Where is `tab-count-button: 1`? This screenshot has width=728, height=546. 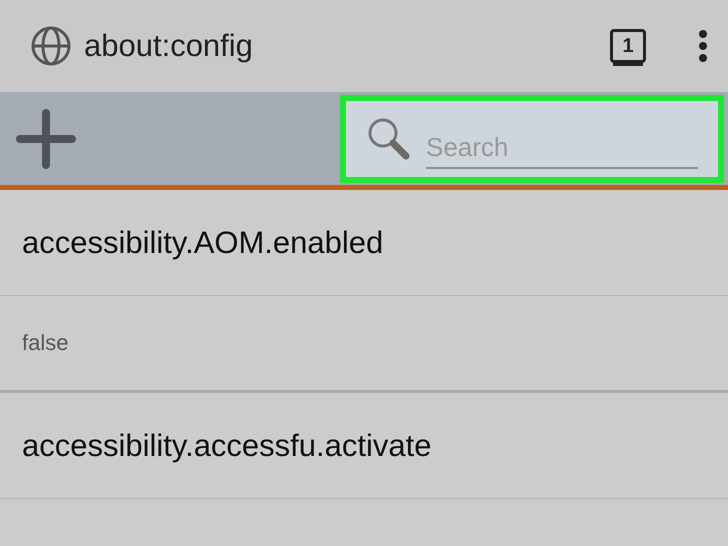
tab-count-button: 1 is located at coordinates (628, 46).